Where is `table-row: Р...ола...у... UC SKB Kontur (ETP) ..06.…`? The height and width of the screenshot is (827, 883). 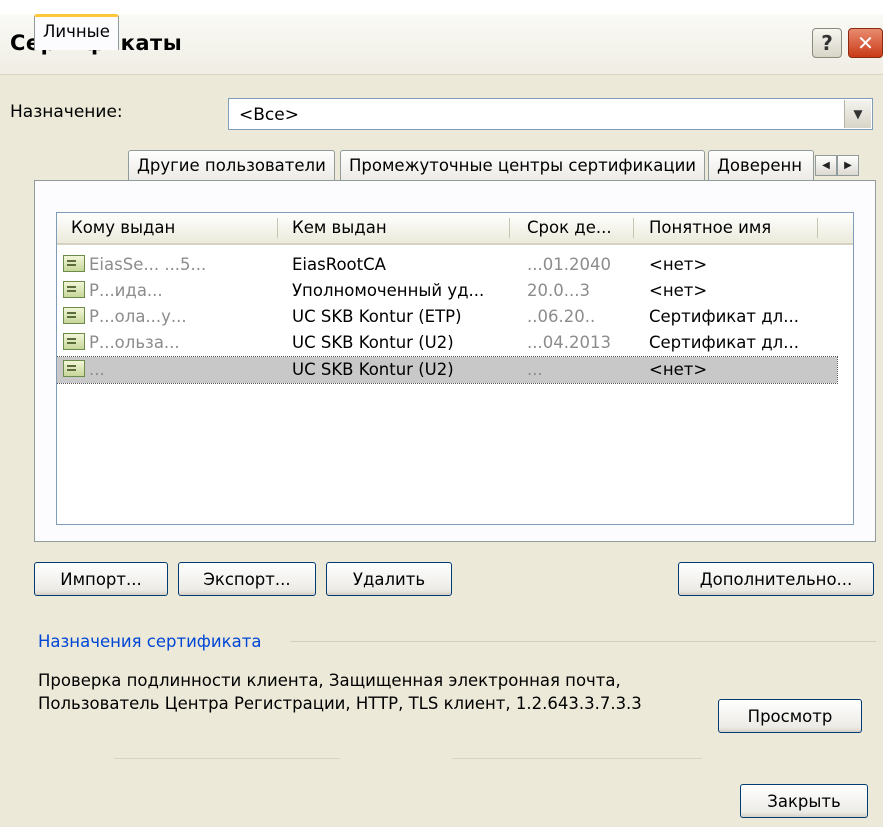
table-row: Р...ола...у... UC SKB Kontur (ETP) ..06.… is located at coordinates (455, 317).